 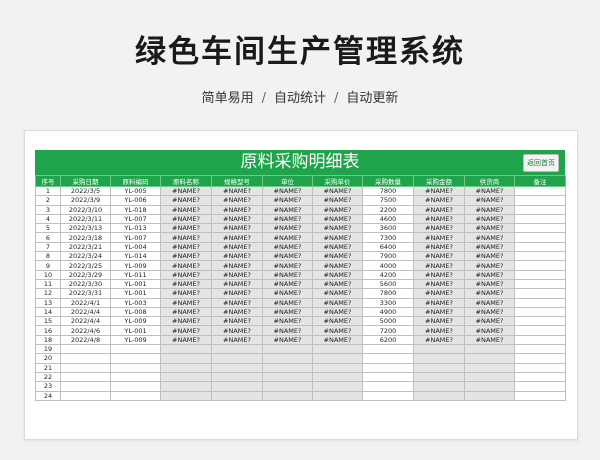 I want to click on table-cell: 20, so click(x=48, y=358).